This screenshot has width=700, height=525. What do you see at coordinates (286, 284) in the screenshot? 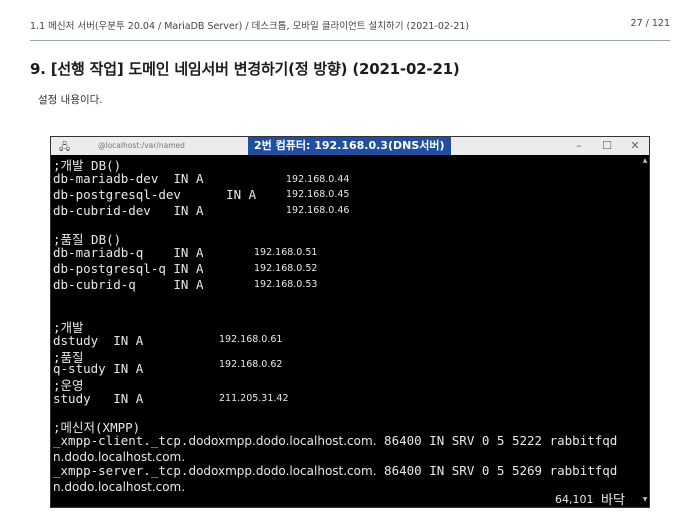
I see `ip-address: 192.168.0.53` at bounding box center [286, 284].